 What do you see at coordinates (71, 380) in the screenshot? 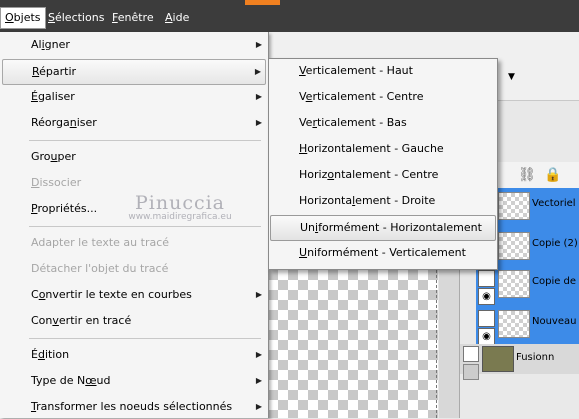
I see `menu-item-label: Type de Nœud` at bounding box center [71, 380].